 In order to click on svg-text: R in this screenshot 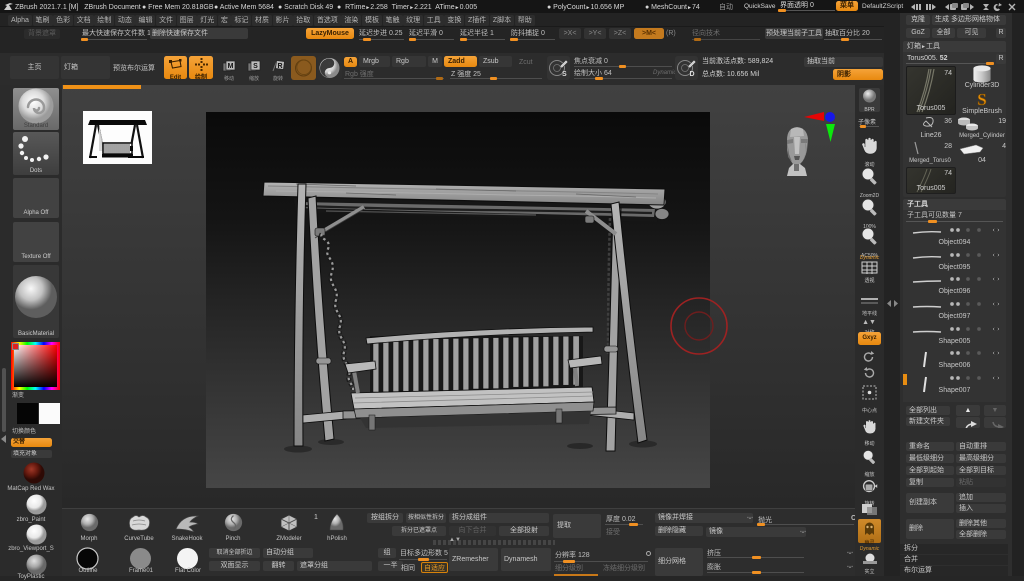, I will do `click(279, 66)`.